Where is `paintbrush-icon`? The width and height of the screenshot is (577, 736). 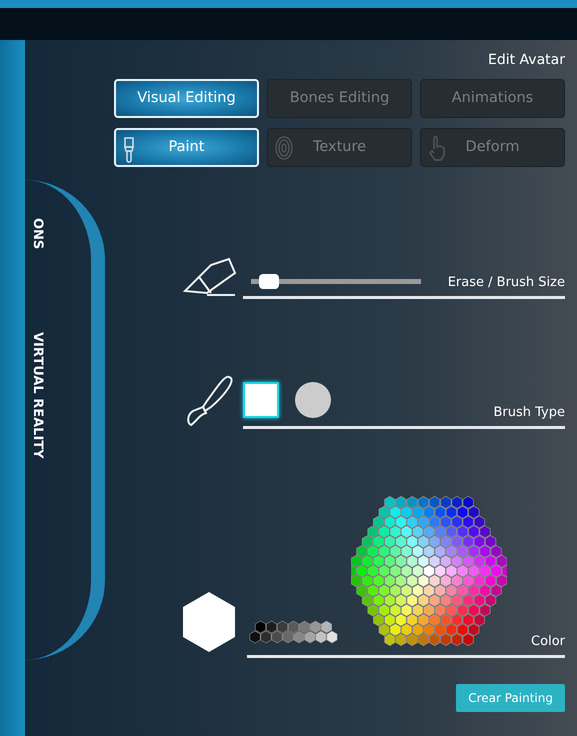
paintbrush-icon is located at coordinates (129, 150).